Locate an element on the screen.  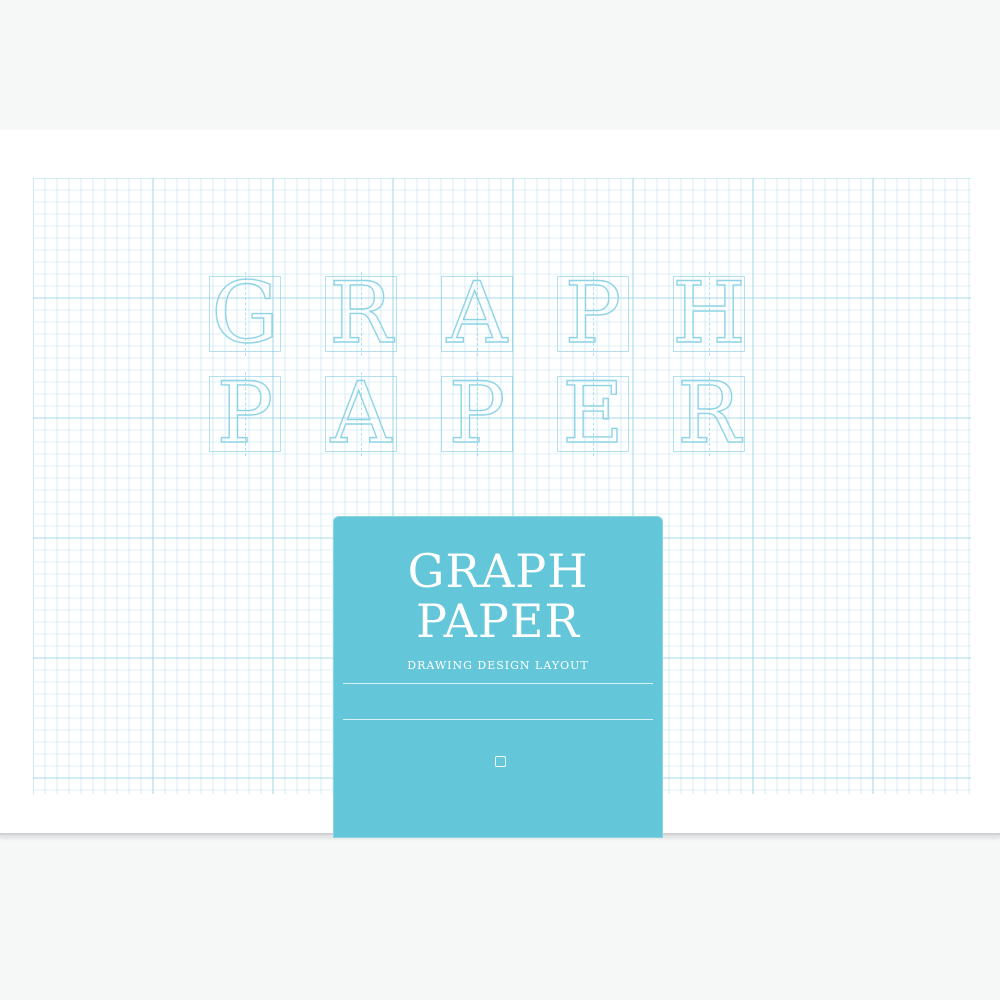
decorative-letter: H is located at coordinates (709, 312).